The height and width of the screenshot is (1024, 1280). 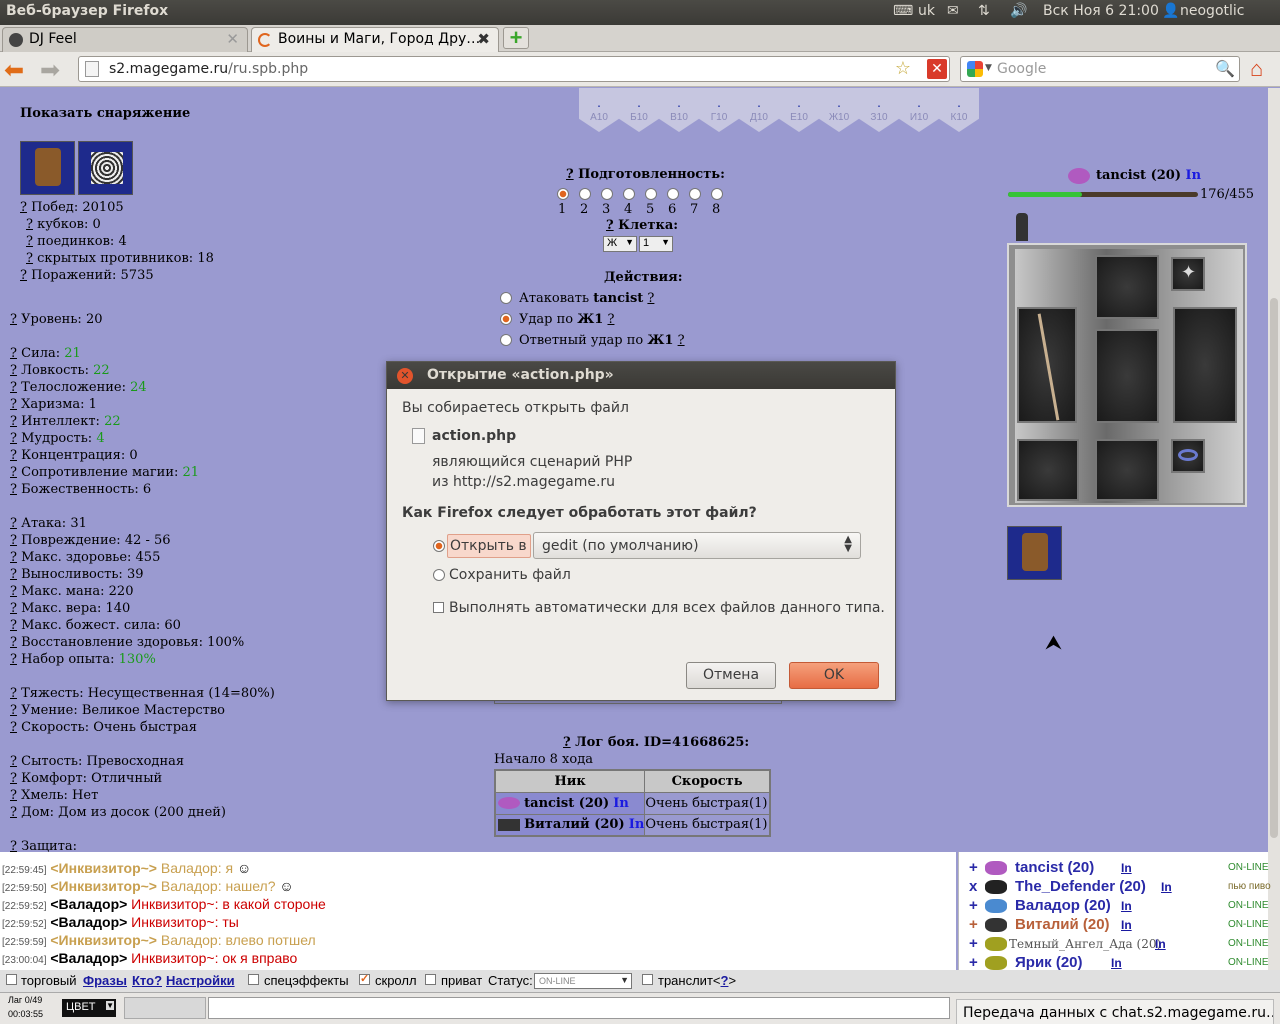 I want to click on cancel-button: Отмена, so click(x=731, y=675).